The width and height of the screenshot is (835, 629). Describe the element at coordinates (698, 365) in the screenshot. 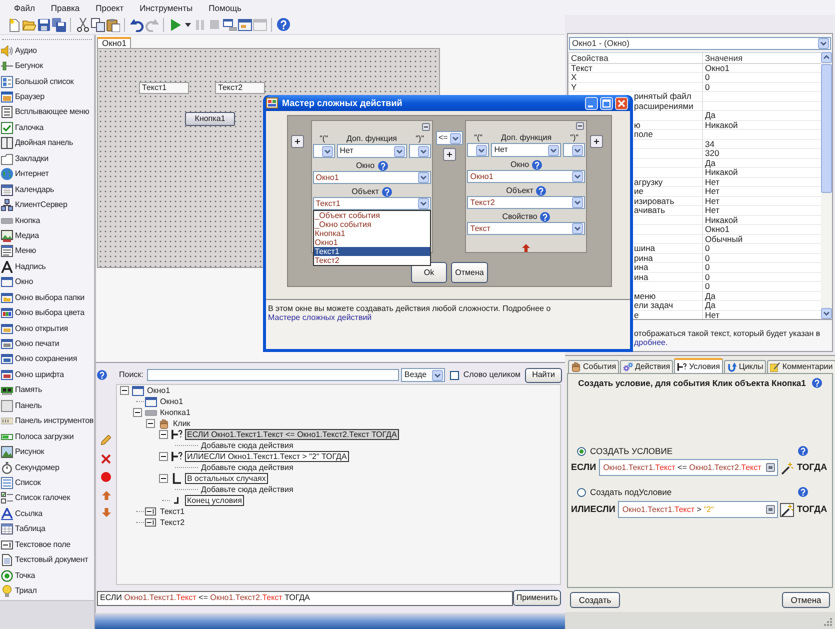

I see `tab: Условия` at that location.